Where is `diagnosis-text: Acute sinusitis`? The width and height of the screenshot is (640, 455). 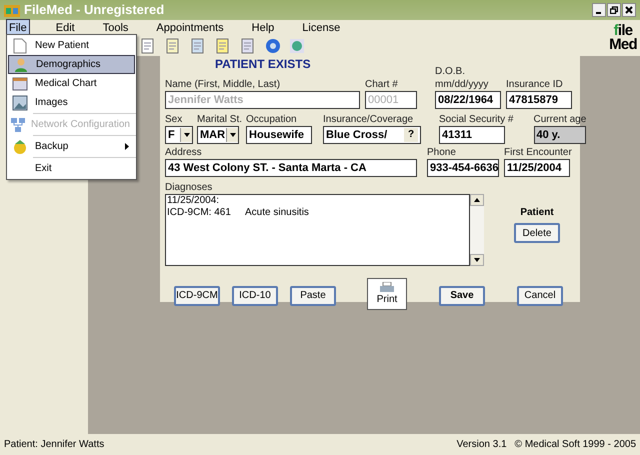
diagnosis-text: Acute sinusitis is located at coordinates (277, 213).